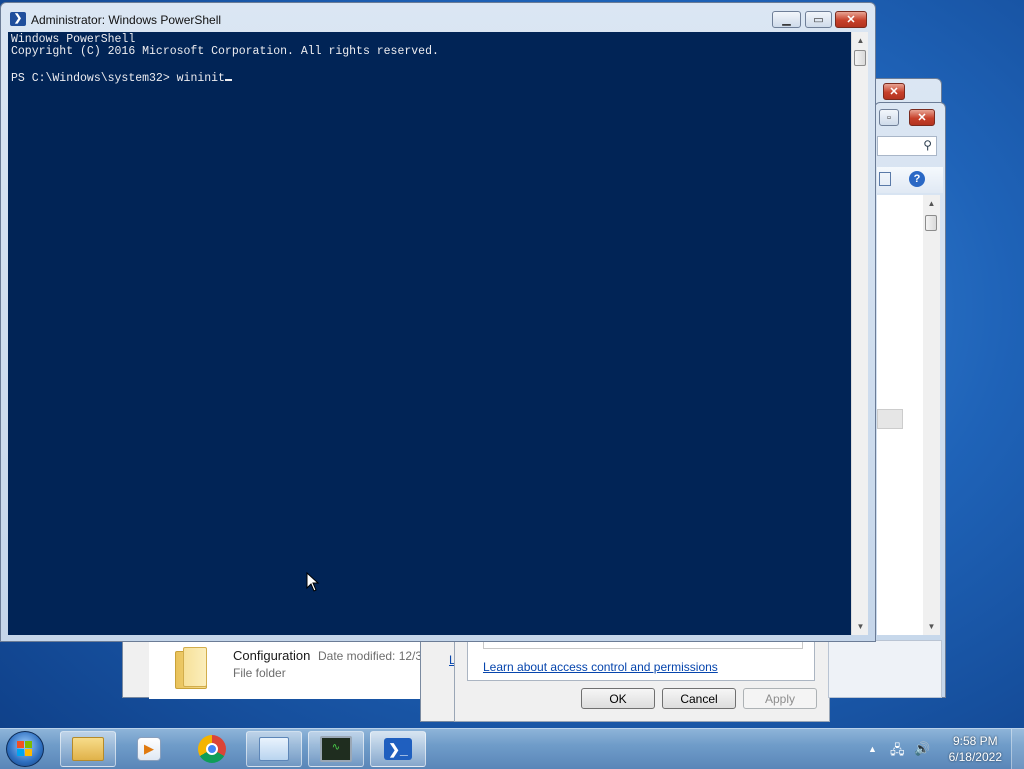  I want to click on apply-button: Apply, so click(780, 698).